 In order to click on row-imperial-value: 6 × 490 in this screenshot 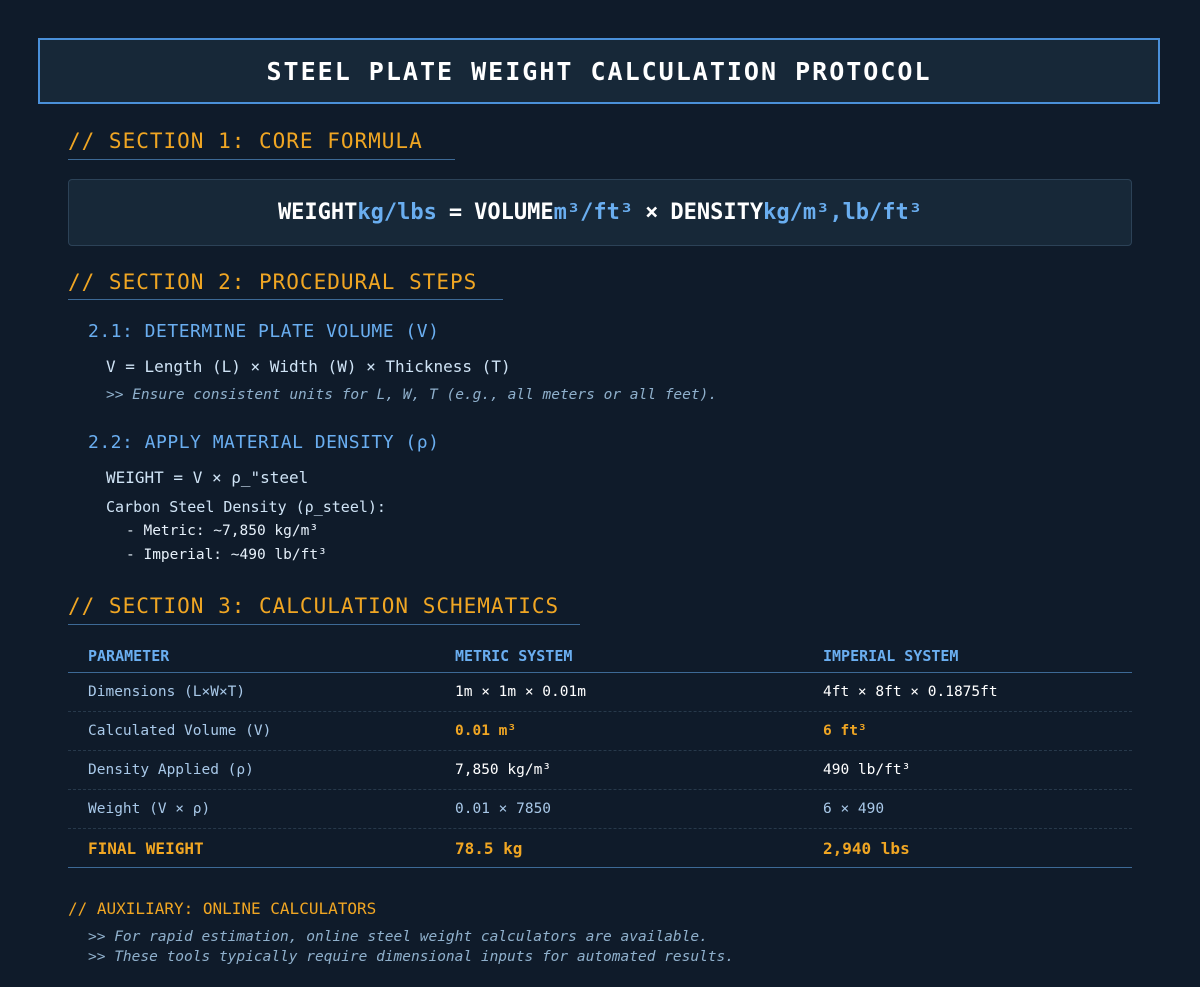, I will do `click(854, 809)`.